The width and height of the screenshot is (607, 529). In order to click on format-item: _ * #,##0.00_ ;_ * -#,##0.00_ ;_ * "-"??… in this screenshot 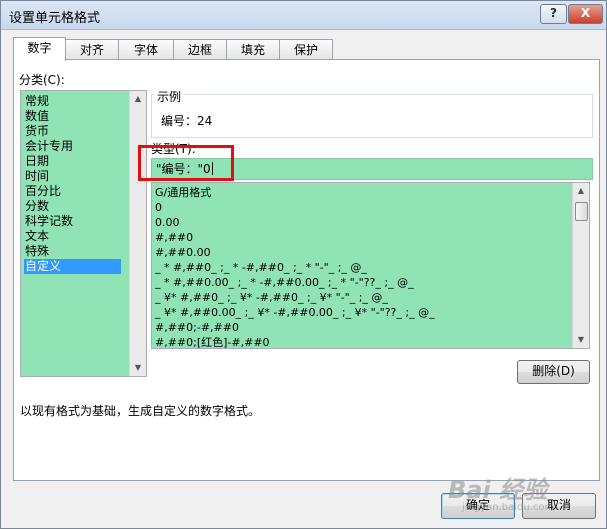, I will do `click(284, 282)`.